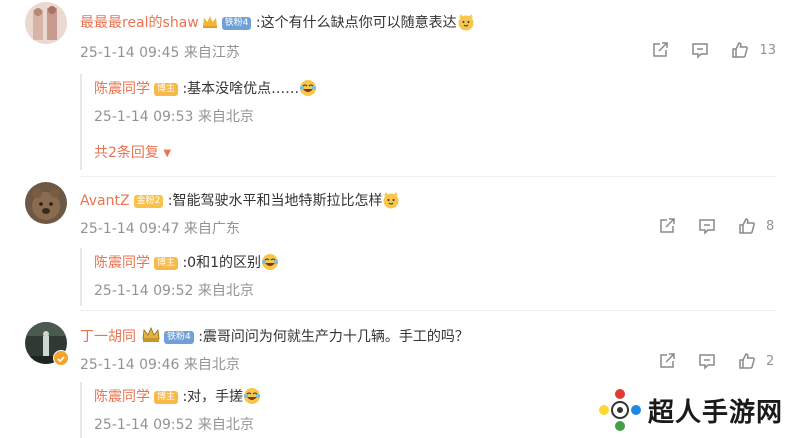 This screenshot has width=793, height=438. I want to click on comment-line: 丁一胡同 铁粉4 :震哥问问为何就生产力十几辆。手工的吗？, so click(274, 336).